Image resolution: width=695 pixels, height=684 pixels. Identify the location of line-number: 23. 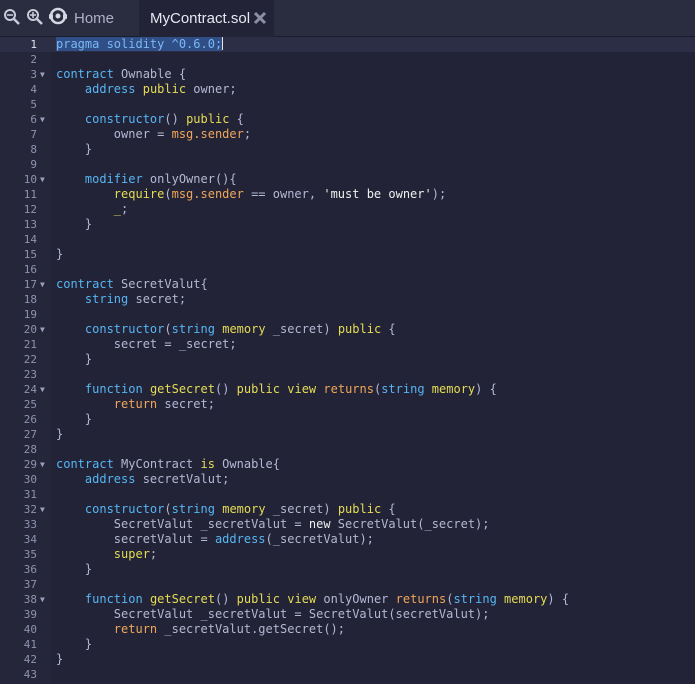
(30, 374).